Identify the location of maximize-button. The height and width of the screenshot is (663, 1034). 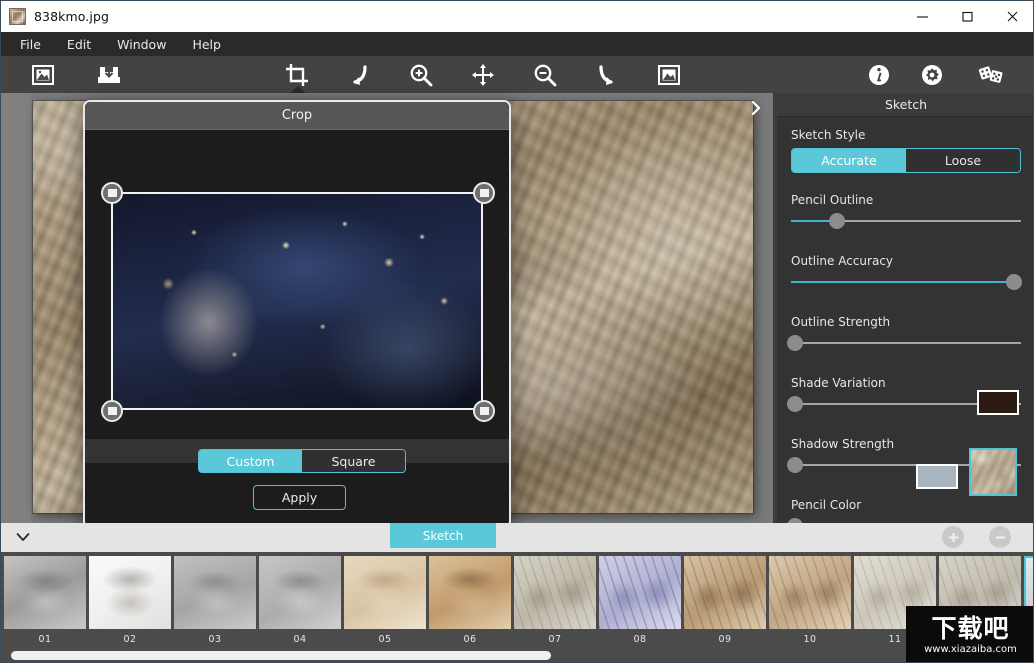
(967, 16).